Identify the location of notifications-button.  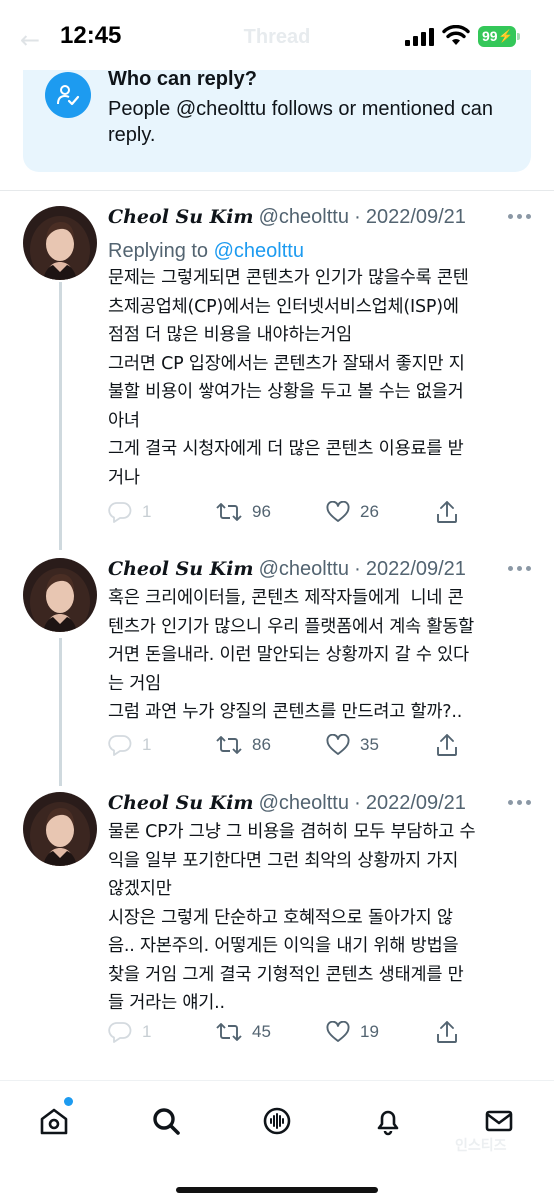
(388, 1121).